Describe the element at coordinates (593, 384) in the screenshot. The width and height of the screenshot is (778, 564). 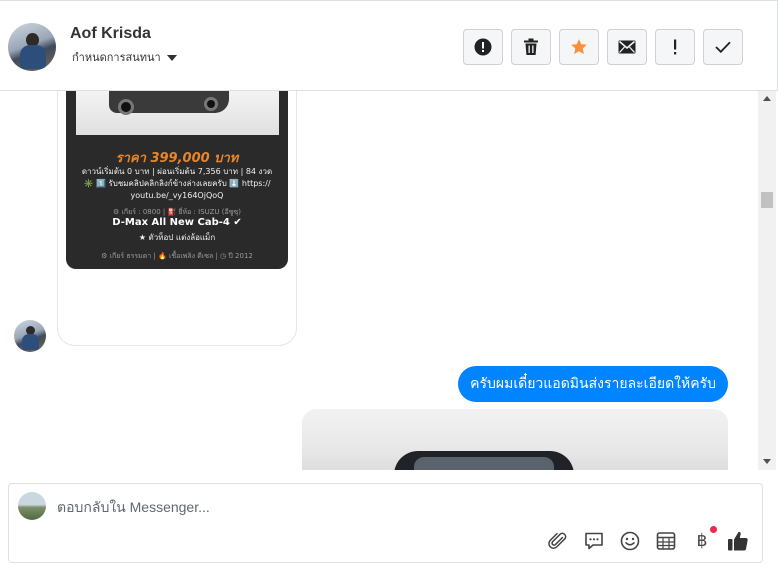
I see `outgoing-message-bubble: ครับผมเดี๋ยวแอดมินส่งรายละเอียดให้ครับ` at that location.